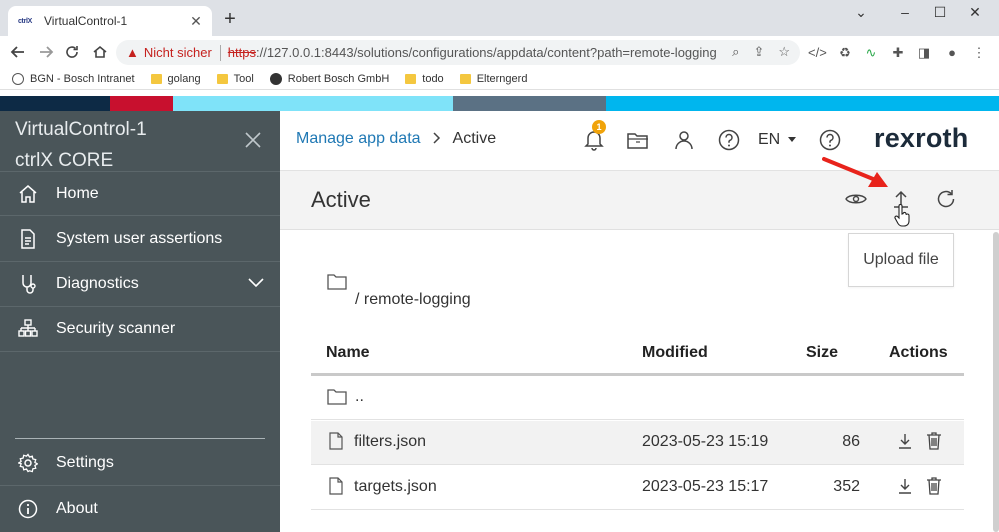 The width and height of the screenshot is (999, 532). I want to click on bookmark-item: Robert Bosch GmbH, so click(329, 78).